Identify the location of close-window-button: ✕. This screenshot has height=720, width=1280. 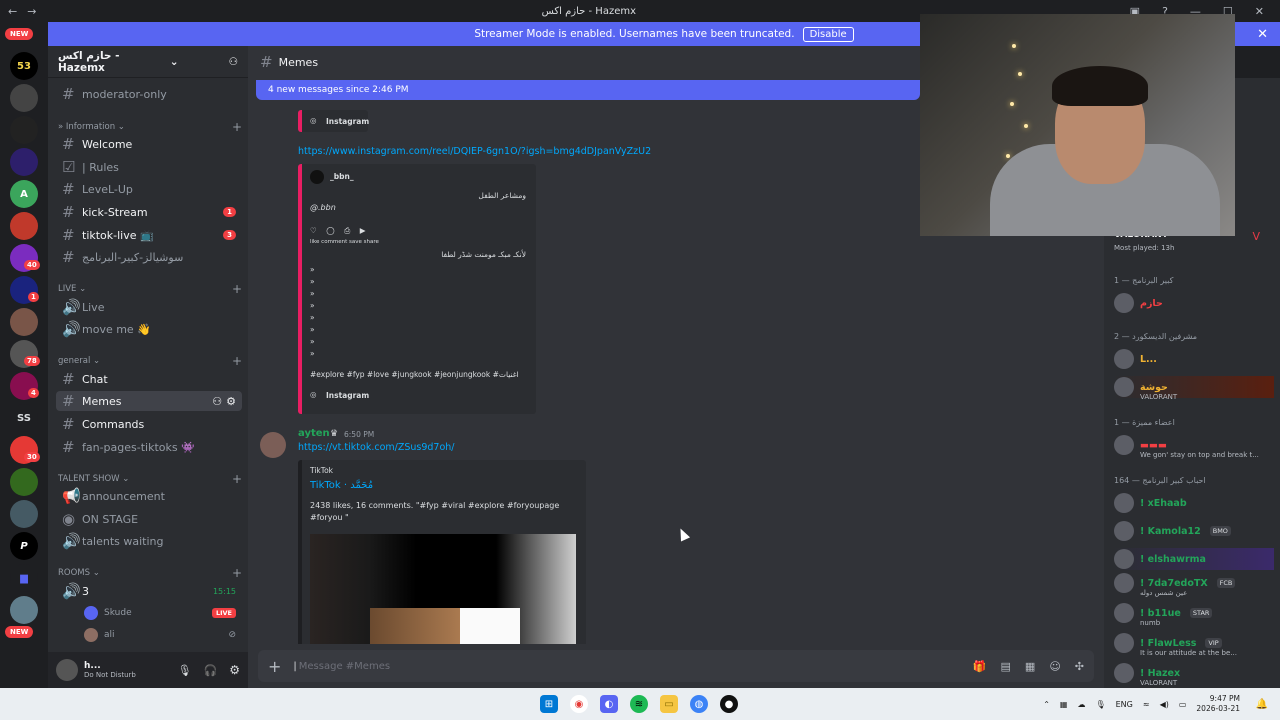
(1259, 11).